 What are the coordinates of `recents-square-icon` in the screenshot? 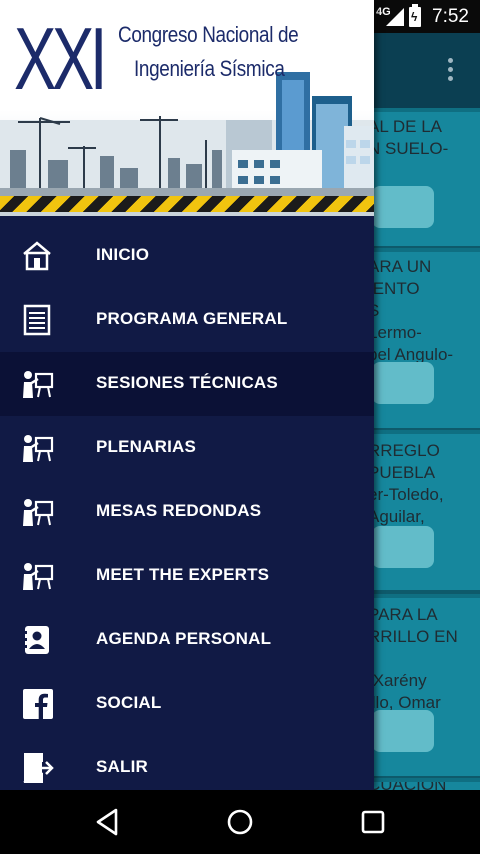 It's located at (373, 822).